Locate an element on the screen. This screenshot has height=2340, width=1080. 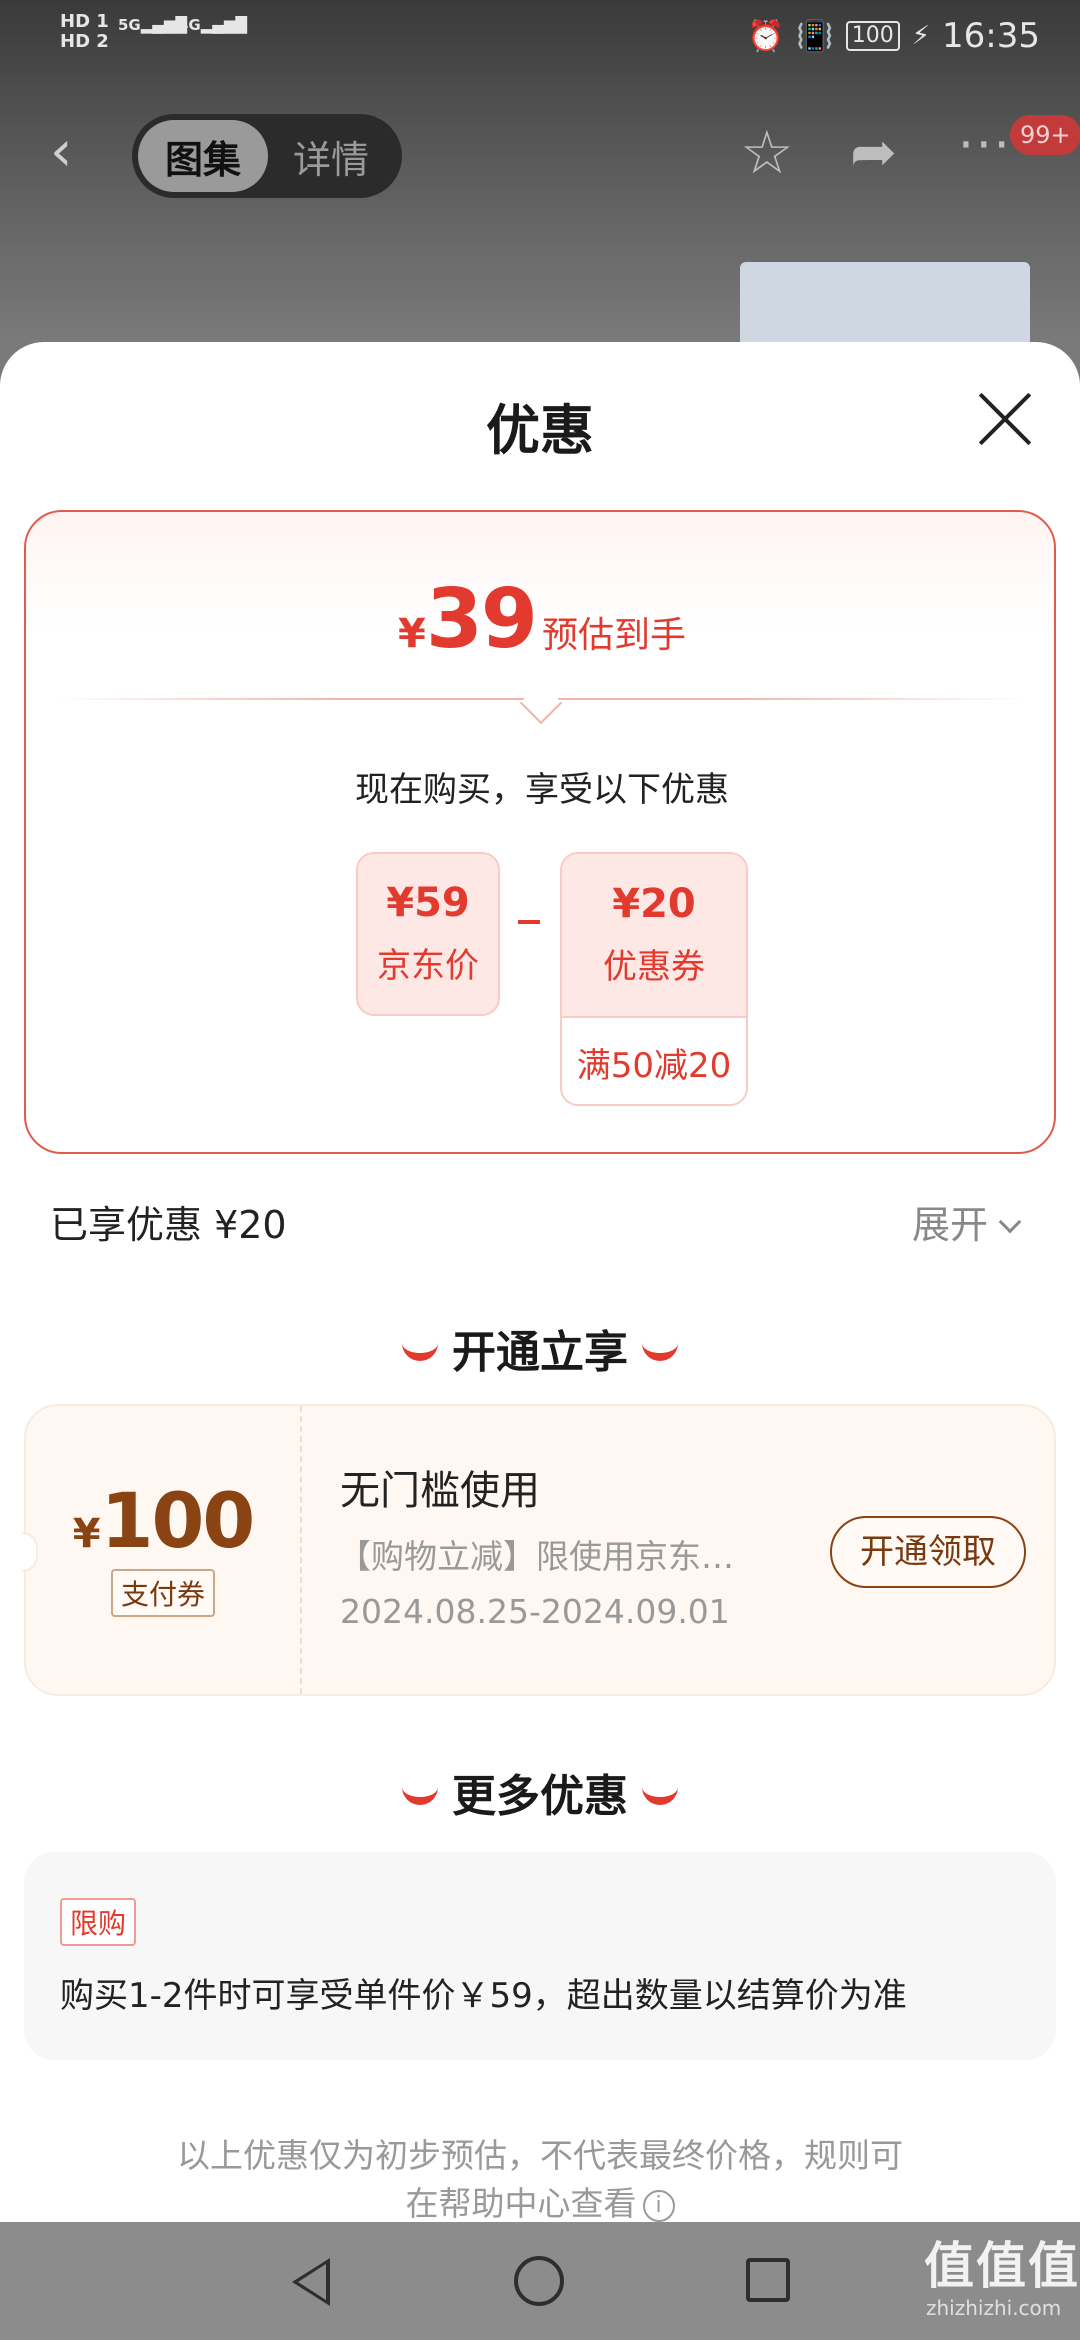
vip-coupon-value: ¥100 支付券 is located at coordinates (164, 1550).